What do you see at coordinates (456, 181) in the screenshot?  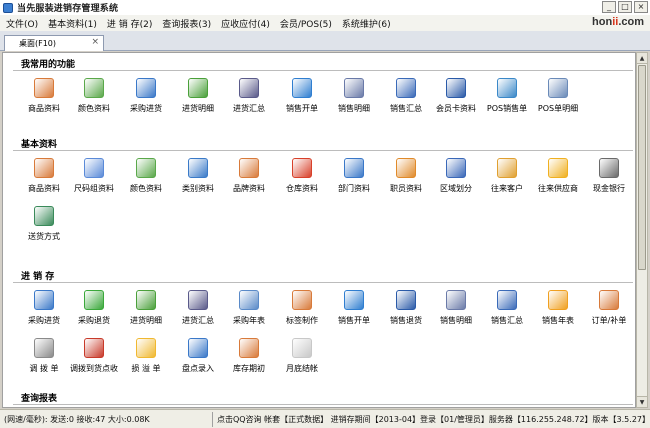 I see `shortcut-window-grid: 区域划分` at bounding box center [456, 181].